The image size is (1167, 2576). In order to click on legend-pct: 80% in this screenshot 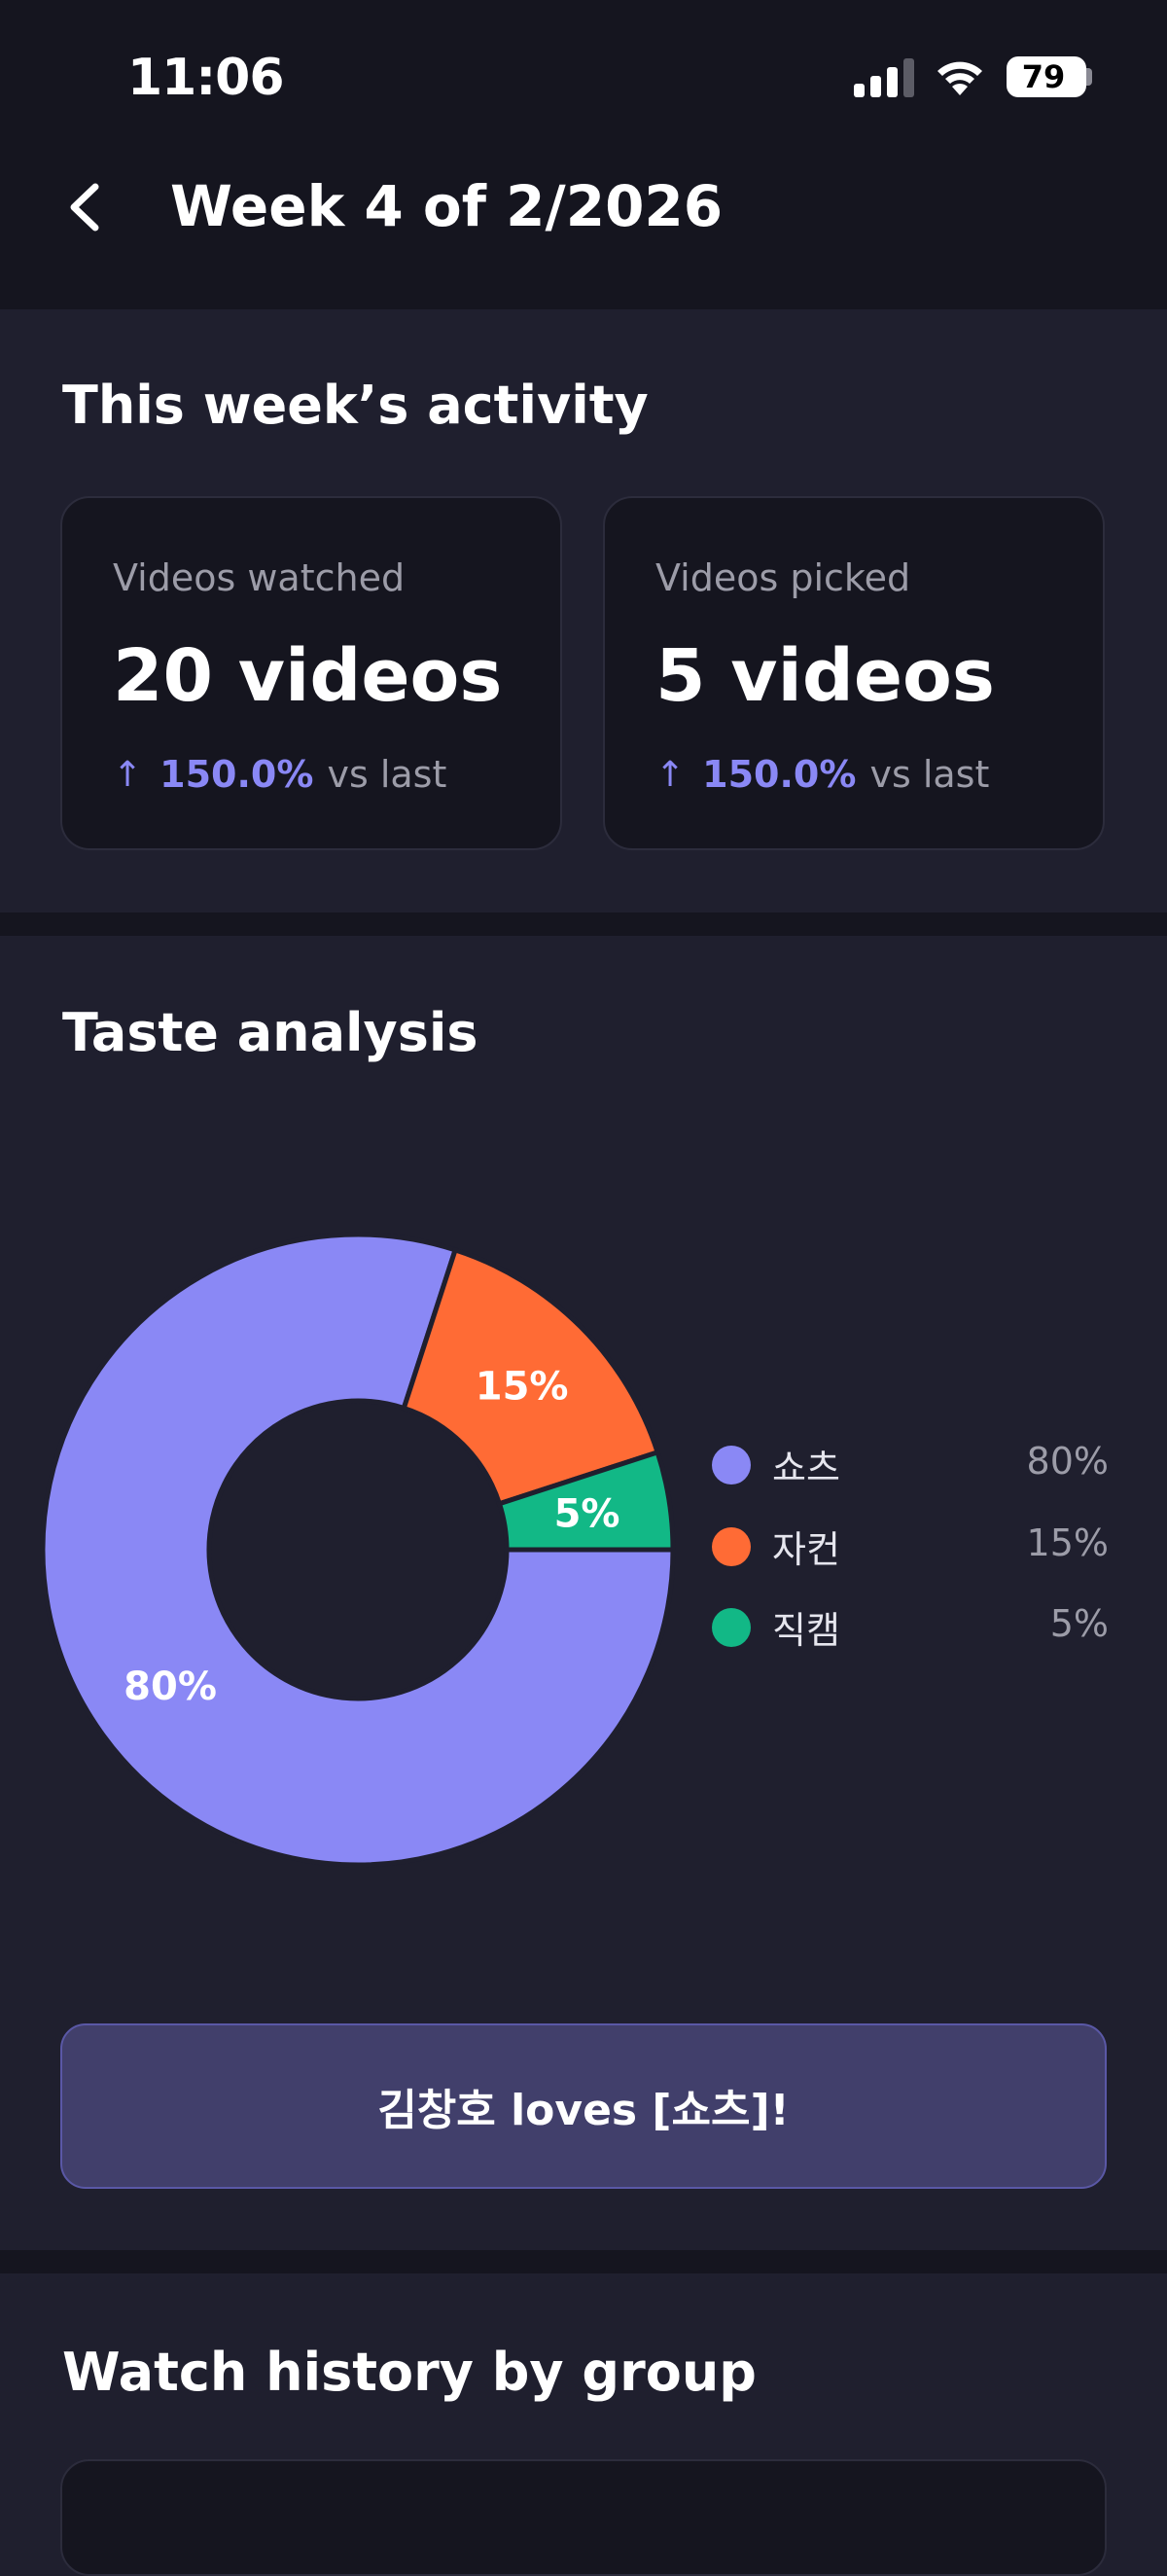, I will do `click(1067, 1461)`.